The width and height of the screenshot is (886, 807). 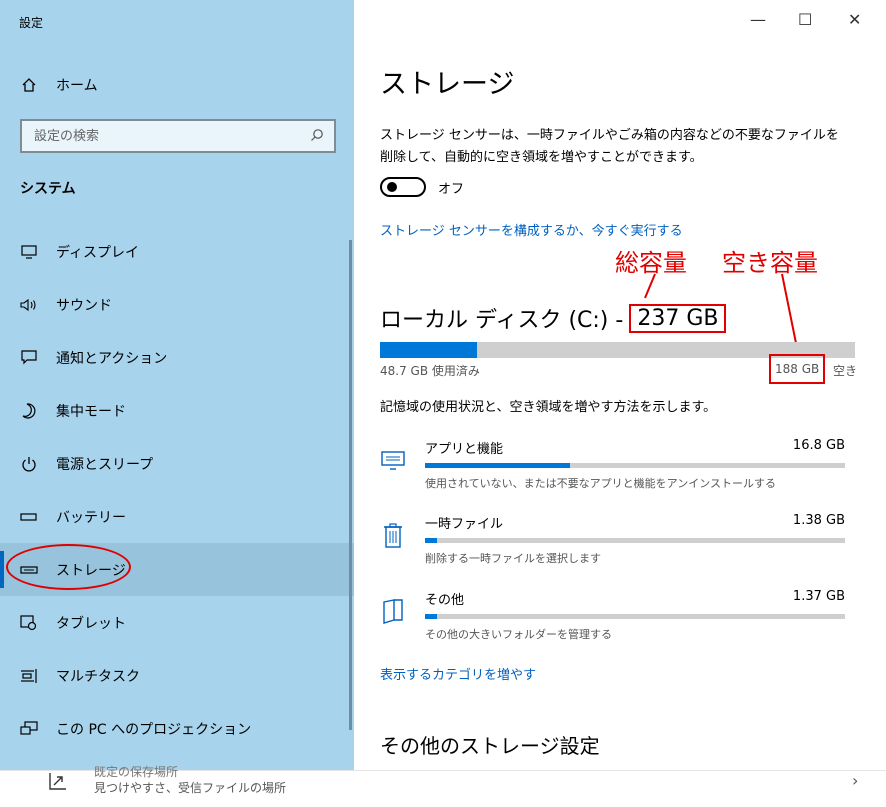 I want to click on storage-icon, so click(x=29, y=570).